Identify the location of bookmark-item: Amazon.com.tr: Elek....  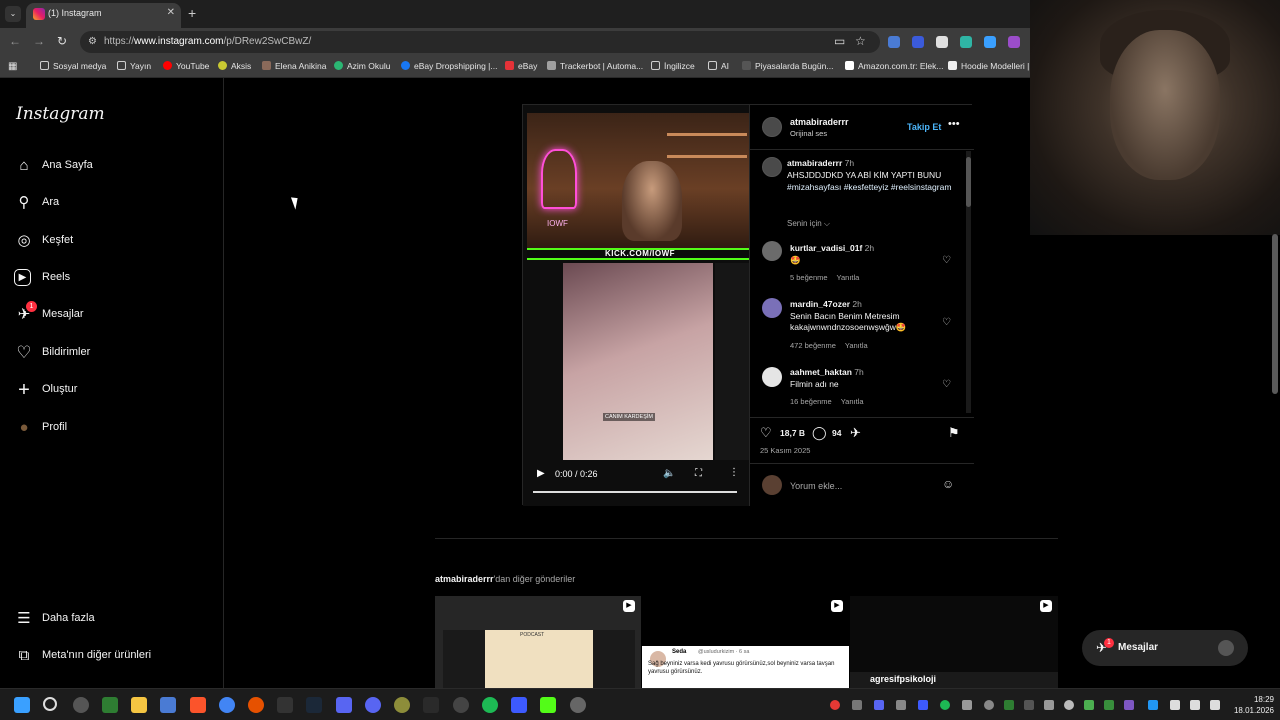
(894, 66).